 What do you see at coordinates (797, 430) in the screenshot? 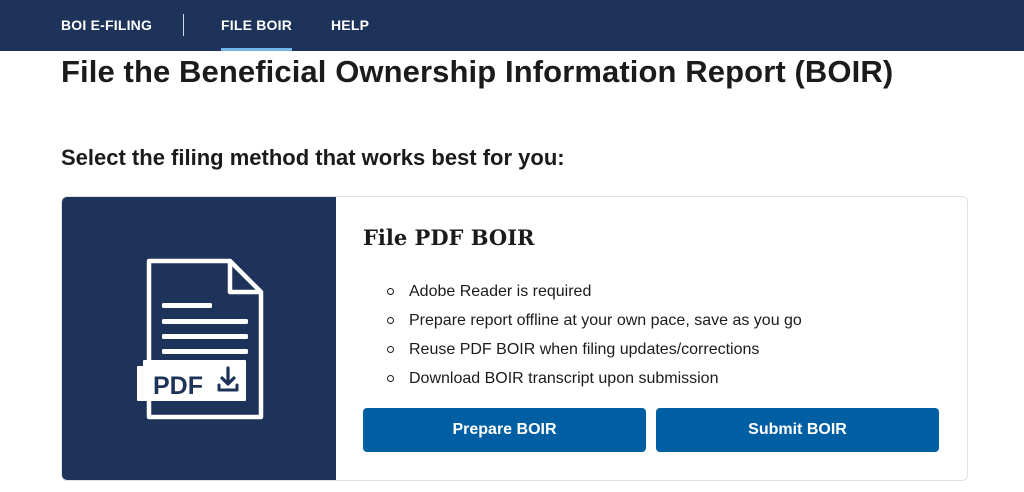
I see `submit-boir-button: Submit BOIR` at bounding box center [797, 430].